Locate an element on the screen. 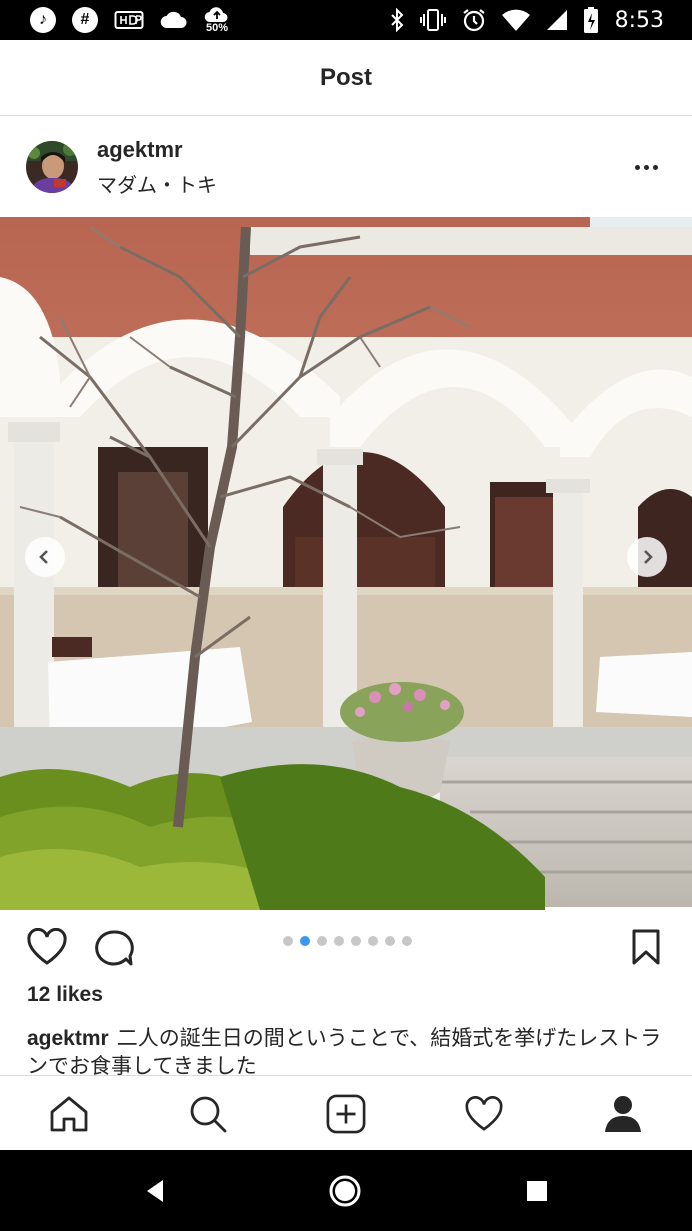 The height and width of the screenshot is (1231, 692). battery-charging-icon is located at coordinates (591, 20).